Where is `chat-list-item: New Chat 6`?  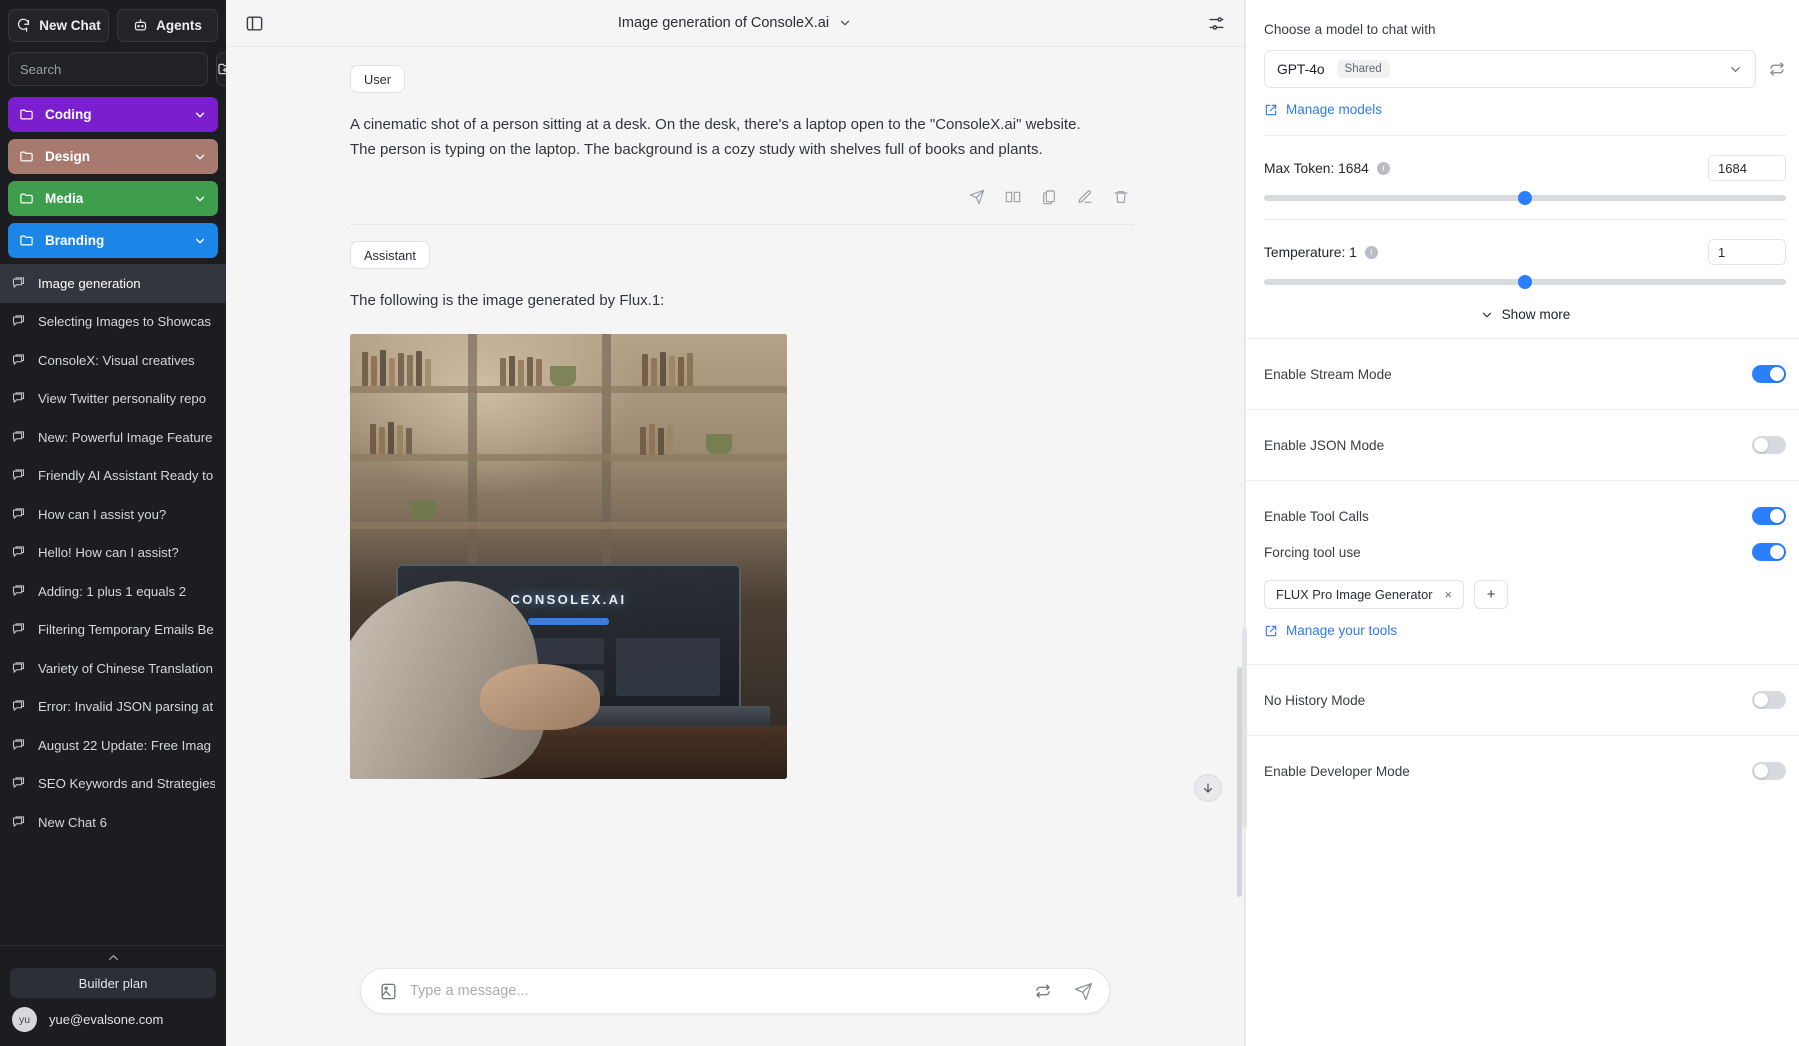 chat-list-item: New Chat 6 is located at coordinates (113, 822).